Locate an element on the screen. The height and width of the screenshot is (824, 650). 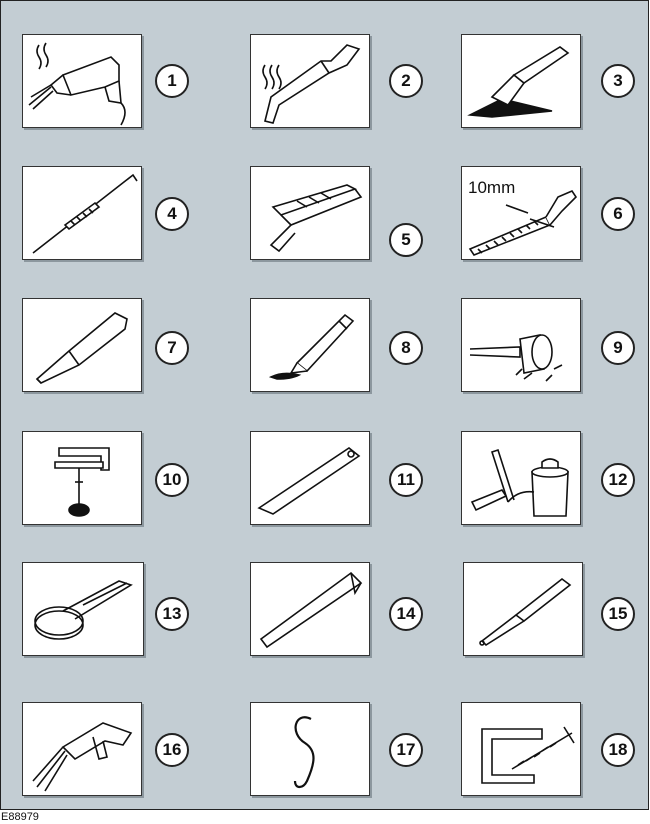
callout-3: 3 is located at coordinates (618, 81).